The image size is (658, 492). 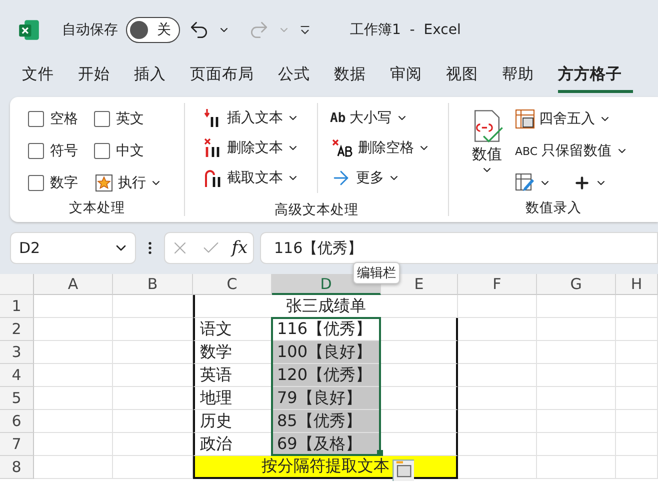 I want to click on autosave-label: 自动保存, so click(x=90, y=30).